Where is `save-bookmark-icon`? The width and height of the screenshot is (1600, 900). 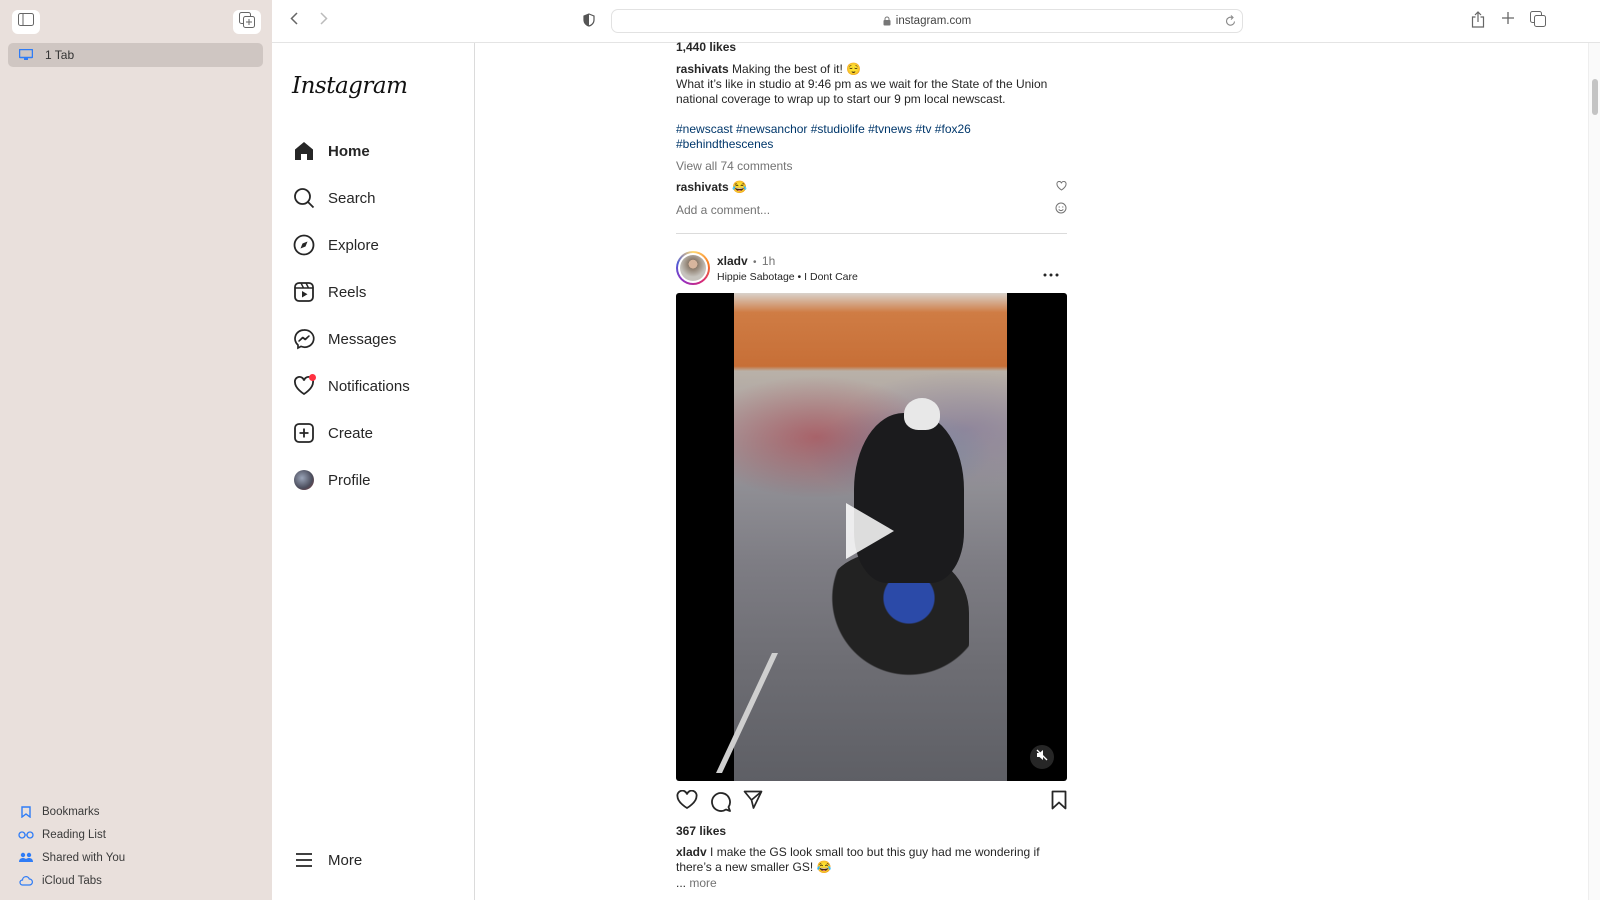 save-bookmark-icon is located at coordinates (1059, 800).